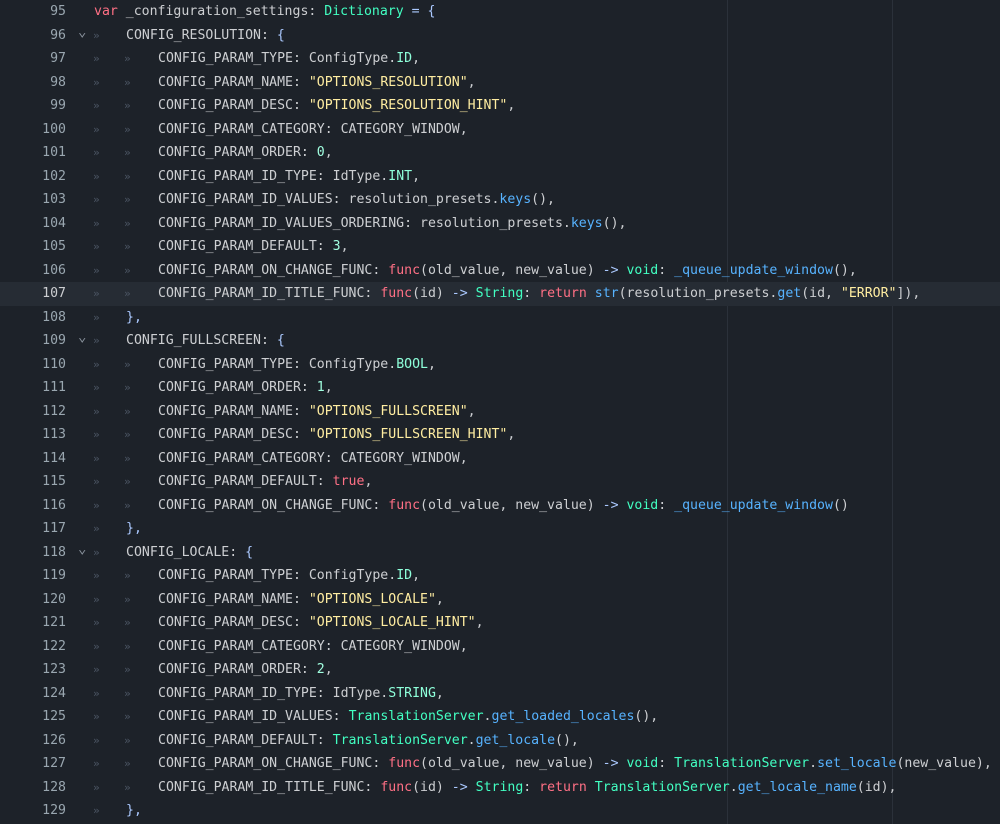  What do you see at coordinates (500, 365) in the screenshot?
I see `code-line: 110 » » CONFIG_PARAM_TYPE: ConfigType.BOOL,` at bounding box center [500, 365].